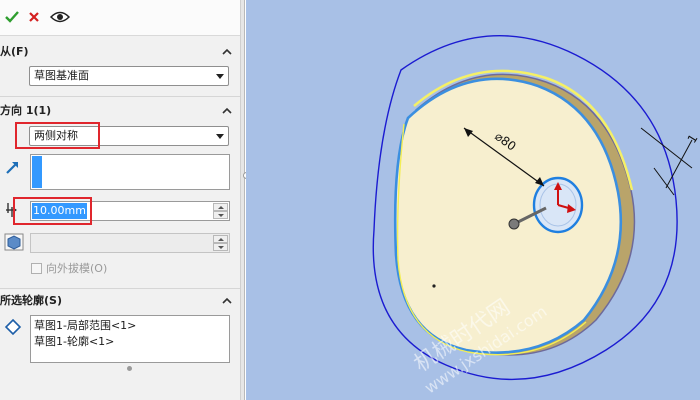  I want to click on depth-spinner, so click(220, 211).